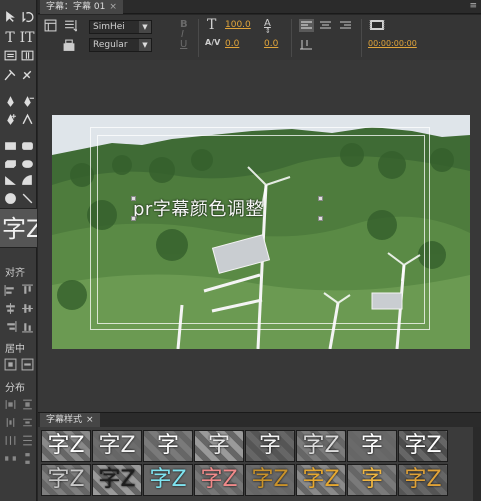 This screenshot has height=501, width=481. Describe the element at coordinates (10, 38) in the screenshot. I see `type-tool-icon: T` at that location.